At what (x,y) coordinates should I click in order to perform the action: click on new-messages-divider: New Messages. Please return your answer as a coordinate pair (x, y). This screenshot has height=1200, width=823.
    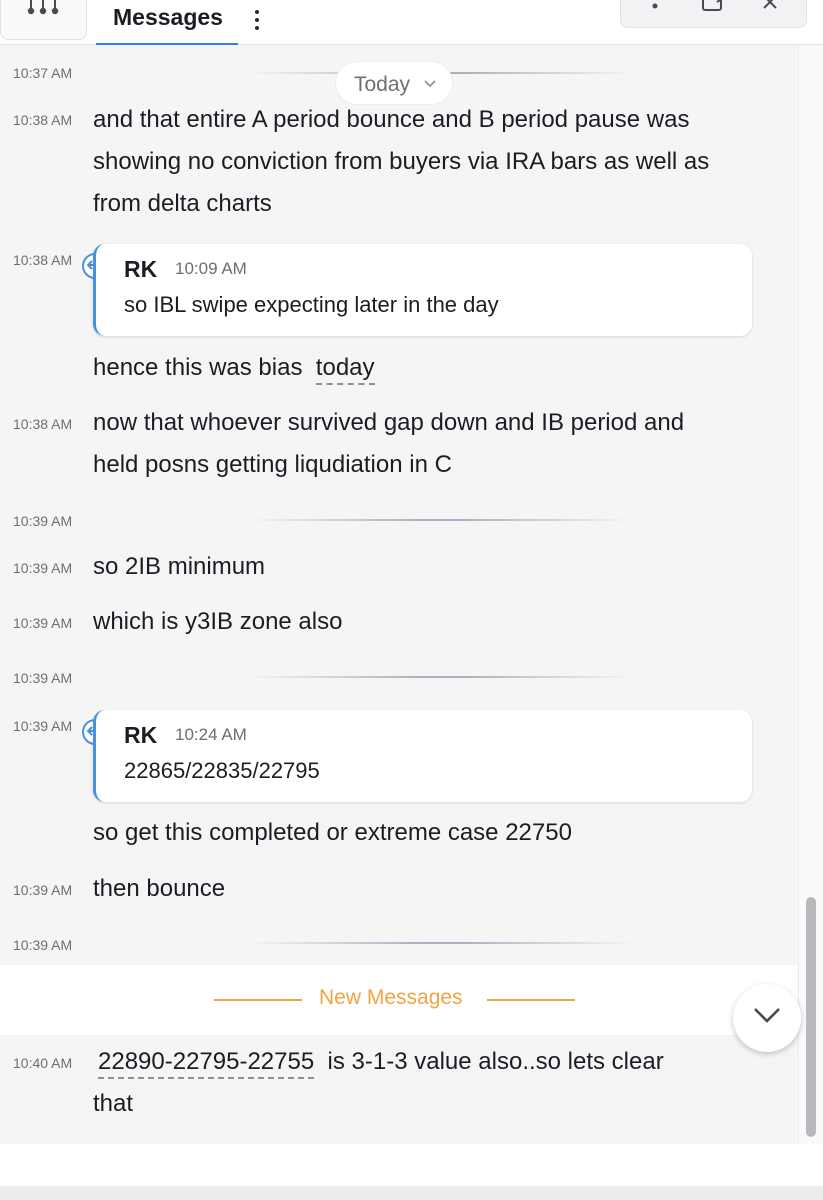
    Looking at the image, I should click on (399, 1000).